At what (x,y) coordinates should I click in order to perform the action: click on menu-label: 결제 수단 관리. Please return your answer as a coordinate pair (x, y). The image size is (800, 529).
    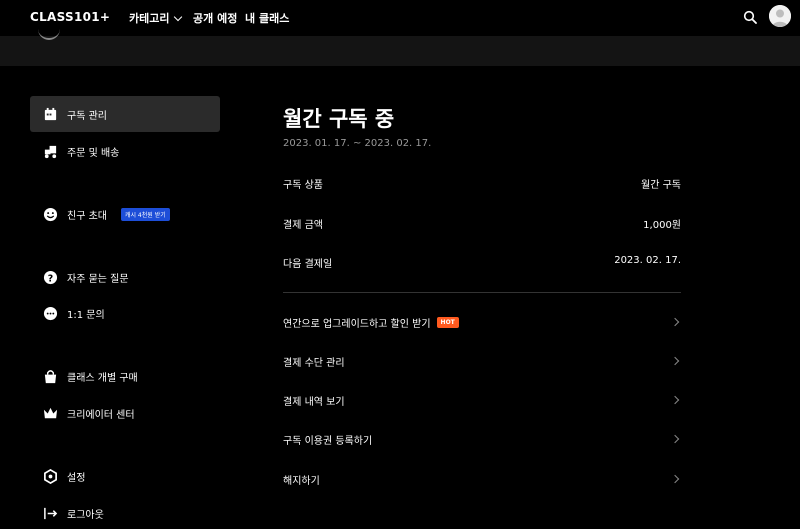
    Looking at the image, I should click on (314, 363).